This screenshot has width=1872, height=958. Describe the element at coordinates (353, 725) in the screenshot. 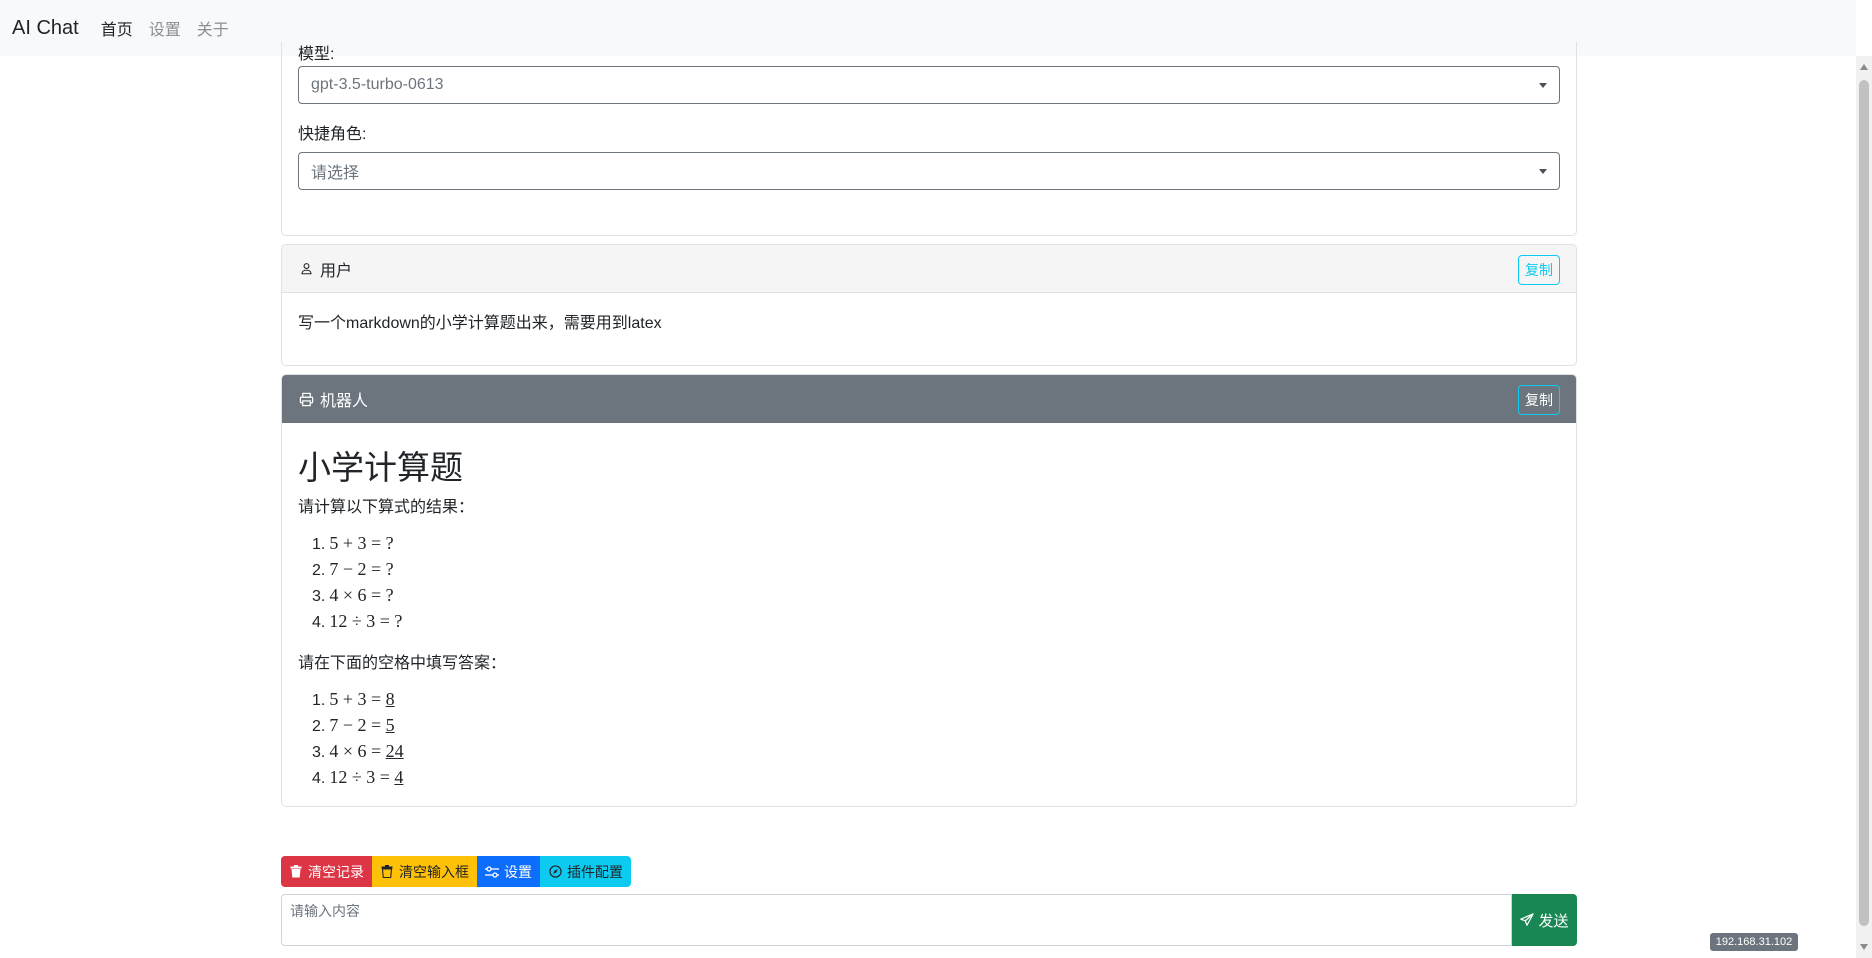

I see `list-item: 2. 7 − 2 = 5` at that location.